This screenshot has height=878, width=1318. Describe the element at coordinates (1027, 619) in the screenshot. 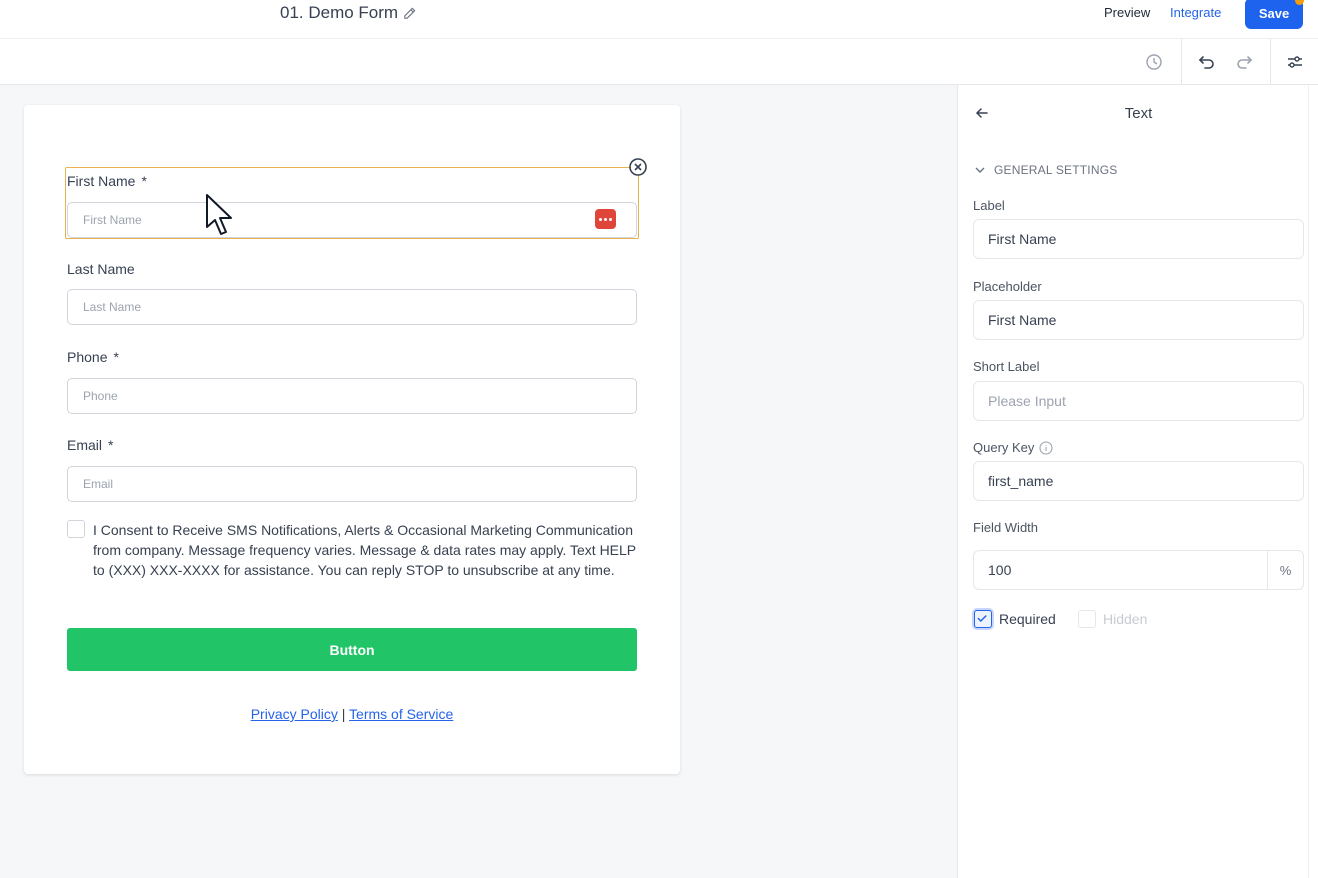

I see `required-label: Required` at that location.